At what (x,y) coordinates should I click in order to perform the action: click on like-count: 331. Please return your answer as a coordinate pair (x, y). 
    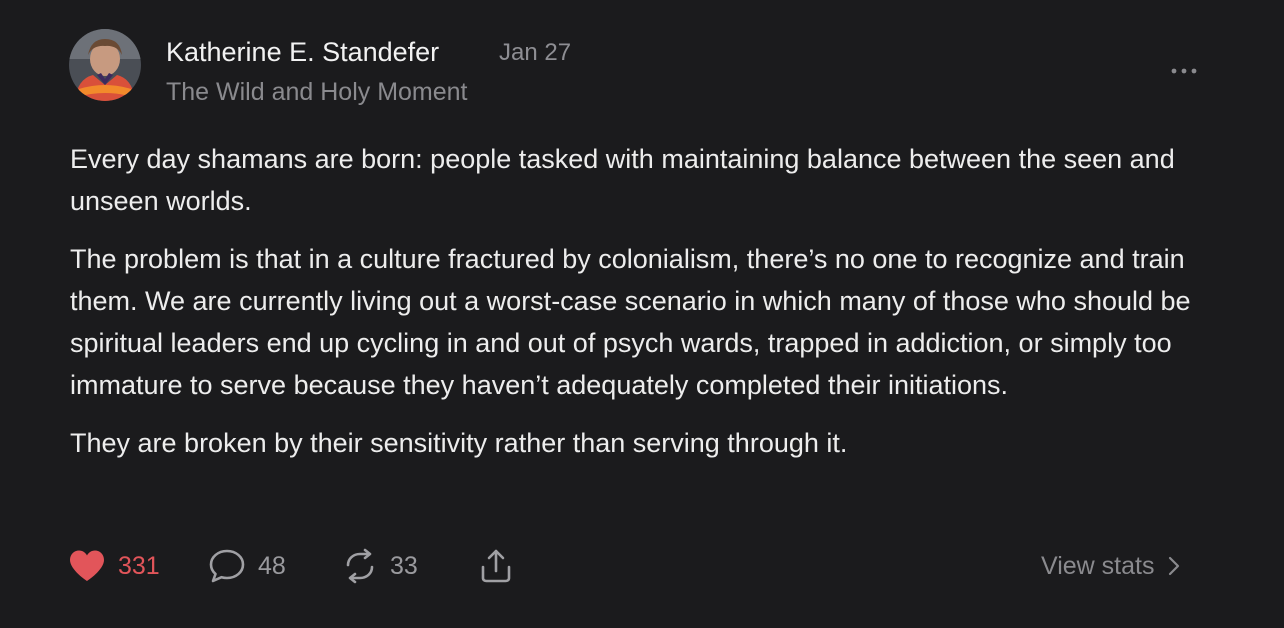
    Looking at the image, I should click on (139, 565).